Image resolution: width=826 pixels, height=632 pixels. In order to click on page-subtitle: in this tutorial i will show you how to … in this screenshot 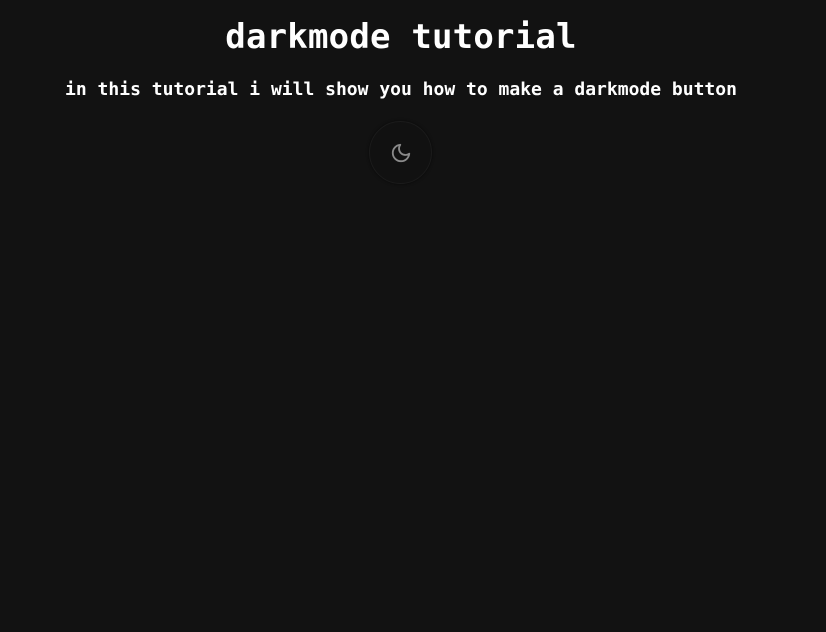, I will do `click(401, 89)`.